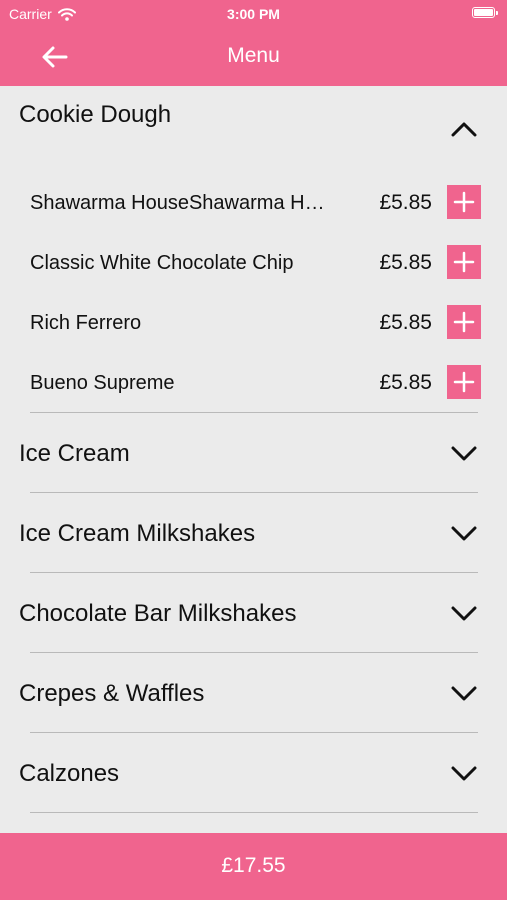 The height and width of the screenshot is (900, 507). What do you see at coordinates (112, 693) in the screenshot?
I see `category-title: Crepes & Waffles` at bounding box center [112, 693].